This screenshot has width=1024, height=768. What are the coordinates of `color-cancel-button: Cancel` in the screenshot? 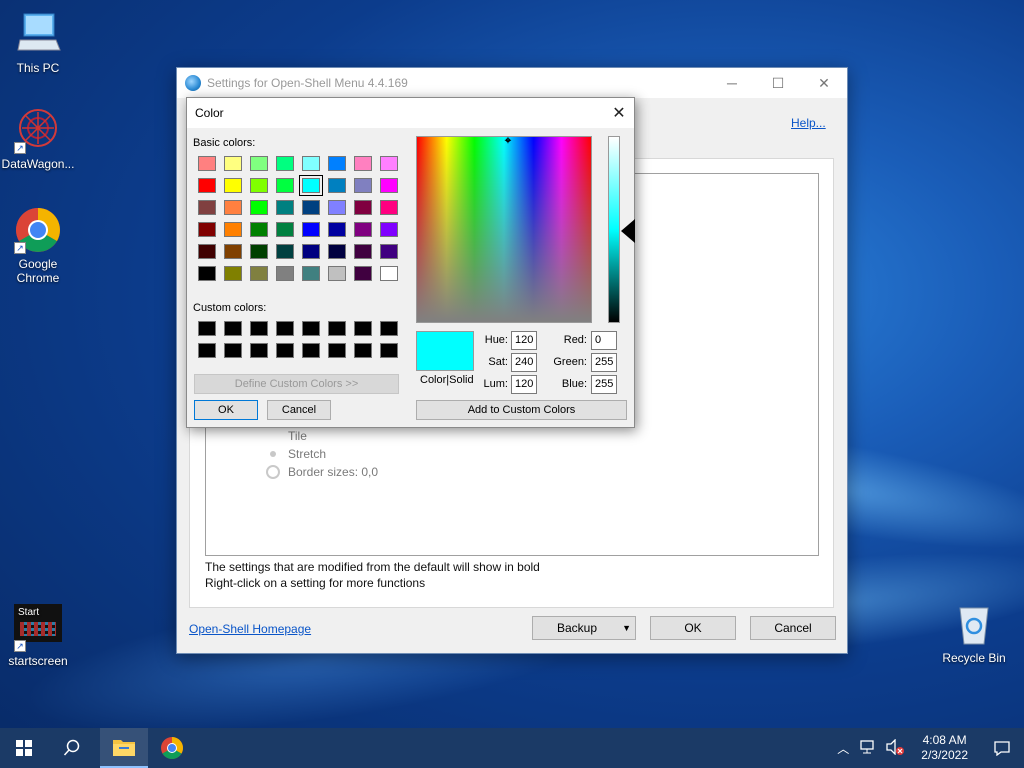 It's located at (299, 410).